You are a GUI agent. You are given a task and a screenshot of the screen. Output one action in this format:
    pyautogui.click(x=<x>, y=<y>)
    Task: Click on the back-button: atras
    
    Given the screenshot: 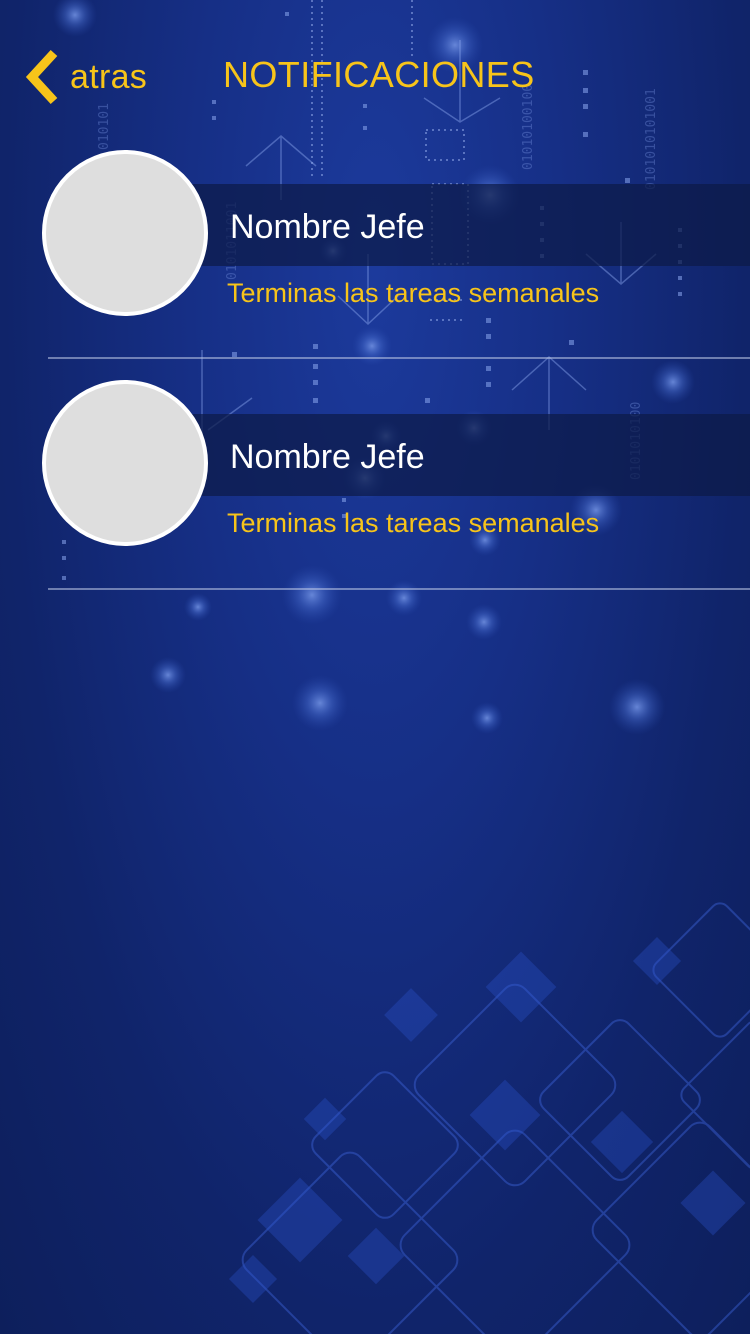 What is the action you would take?
    pyautogui.click(x=84, y=77)
    